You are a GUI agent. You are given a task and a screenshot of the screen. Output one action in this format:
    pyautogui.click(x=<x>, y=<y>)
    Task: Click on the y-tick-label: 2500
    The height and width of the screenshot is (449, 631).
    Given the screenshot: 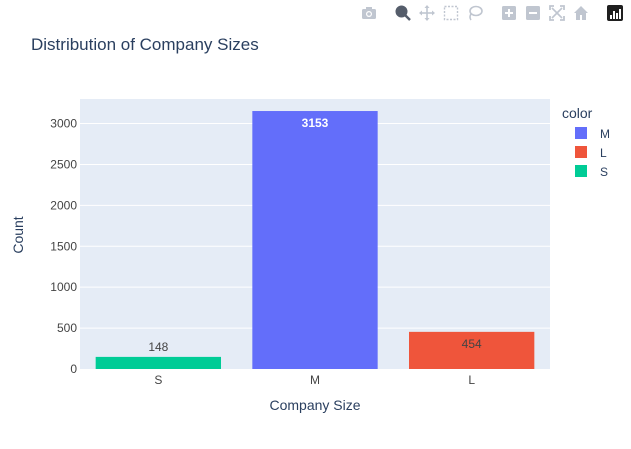 What is the action you would take?
    pyautogui.click(x=63, y=164)
    